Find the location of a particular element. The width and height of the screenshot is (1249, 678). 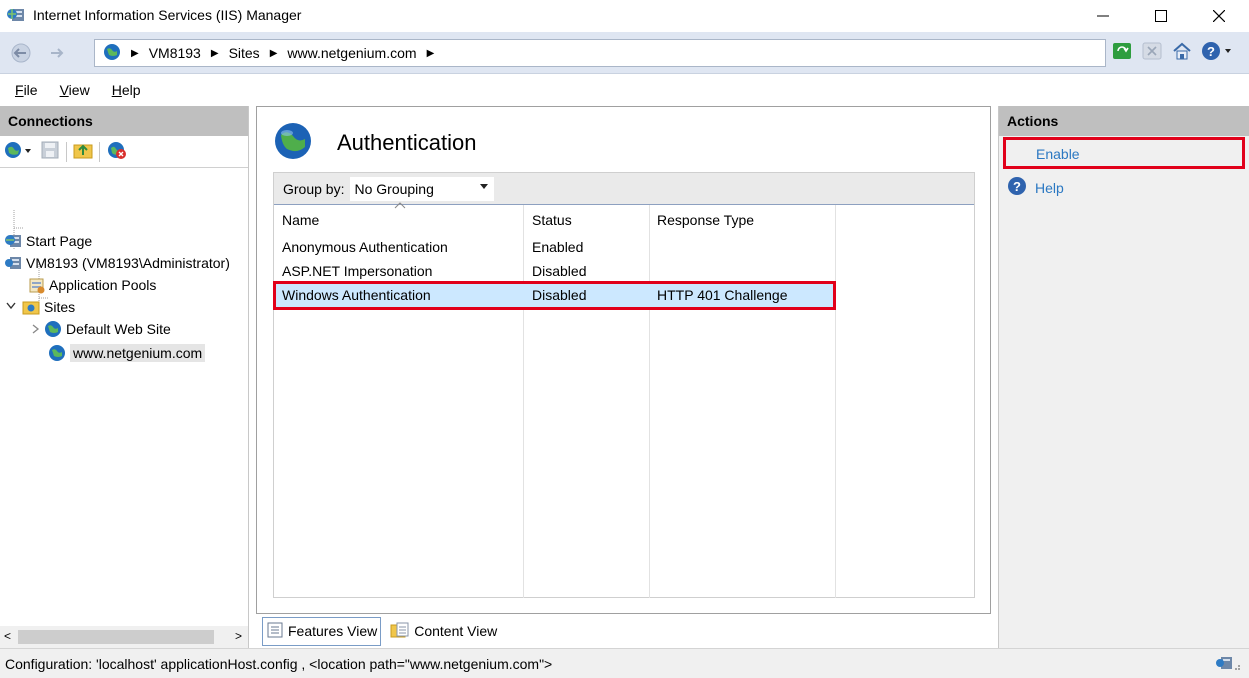

actions-header: Actions is located at coordinates (1124, 121).